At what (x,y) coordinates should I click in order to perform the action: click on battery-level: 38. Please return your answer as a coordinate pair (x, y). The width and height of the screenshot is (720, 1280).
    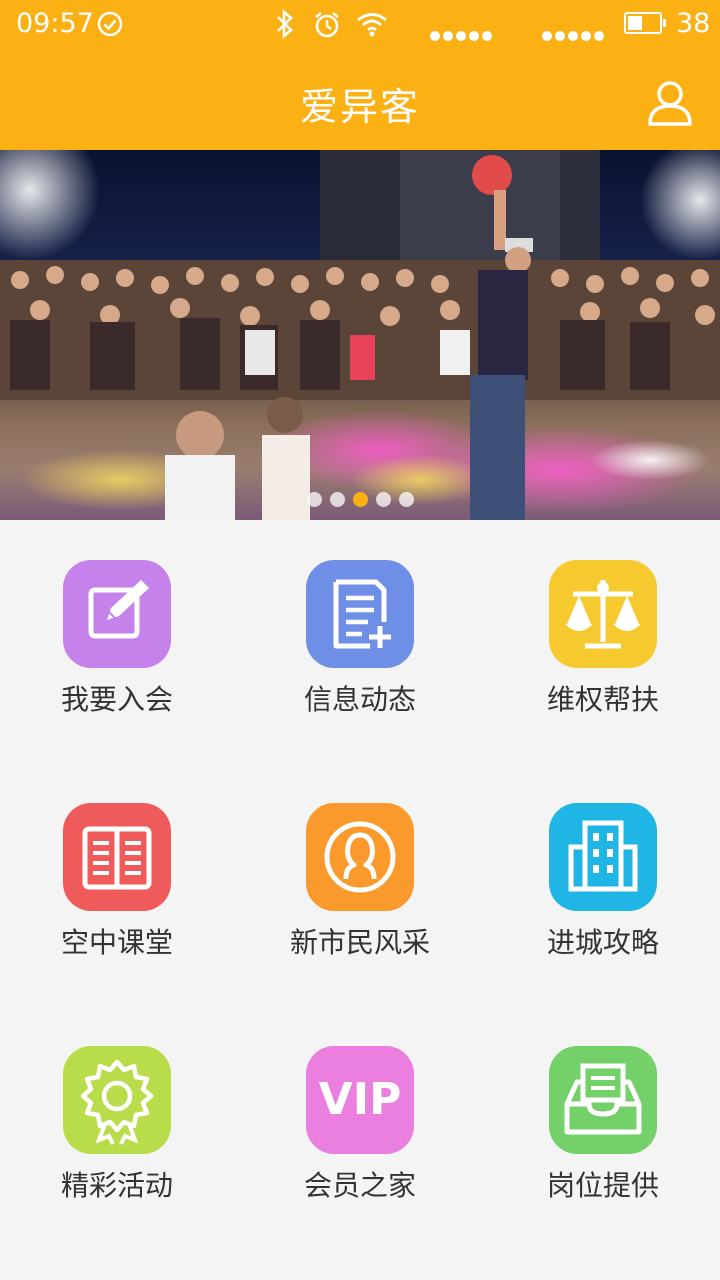
    Looking at the image, I should click on (693, 23).